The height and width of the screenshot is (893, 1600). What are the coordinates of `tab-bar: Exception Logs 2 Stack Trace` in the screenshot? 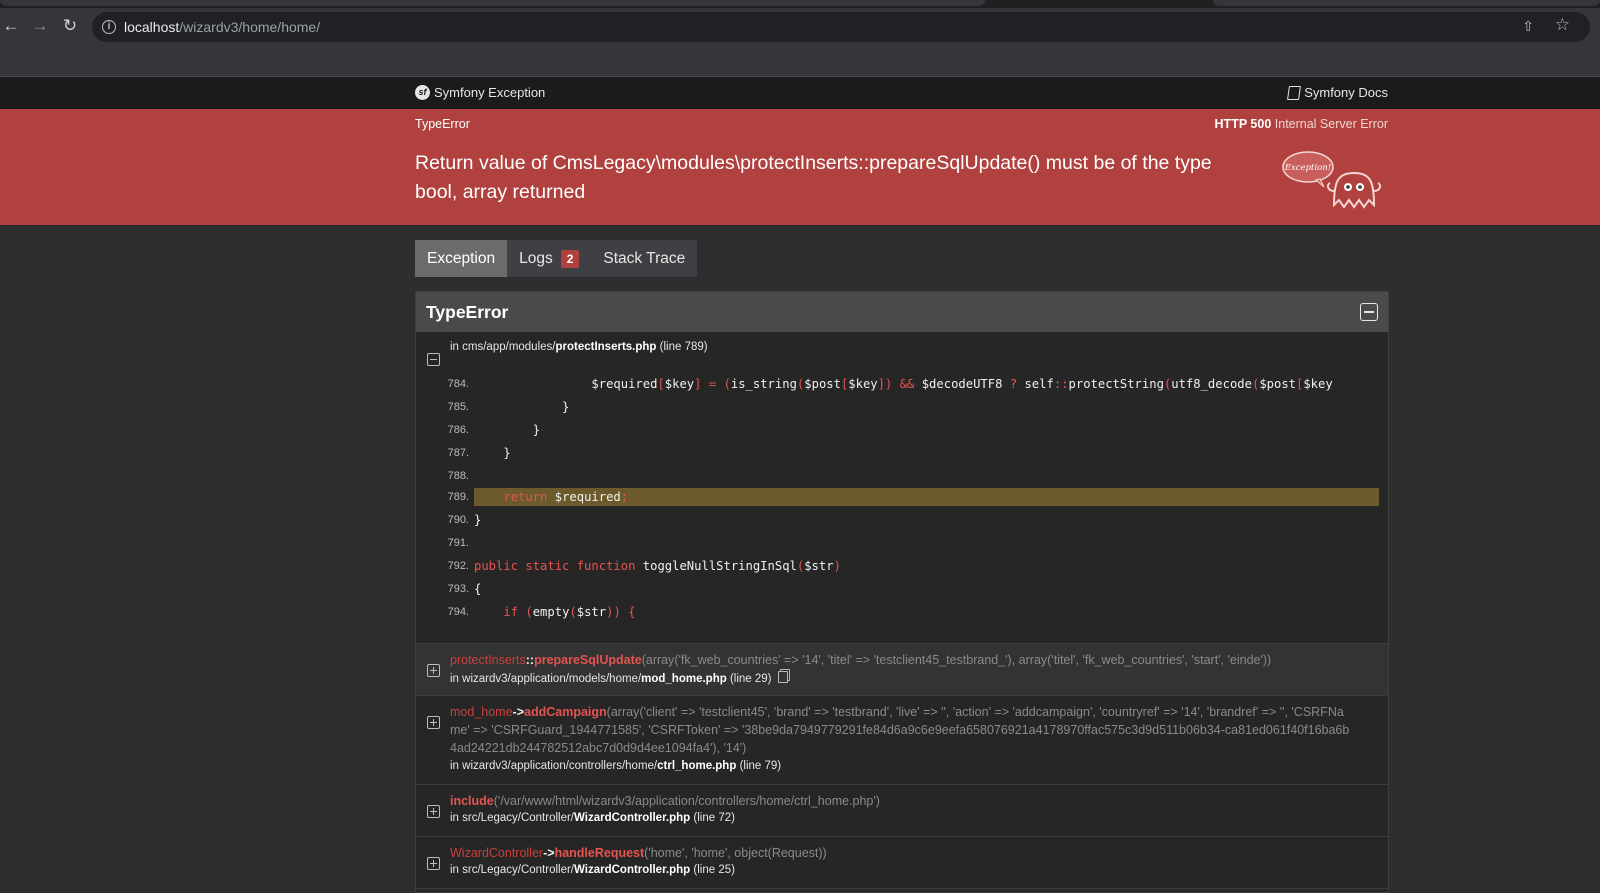 It's located at (556, 258).